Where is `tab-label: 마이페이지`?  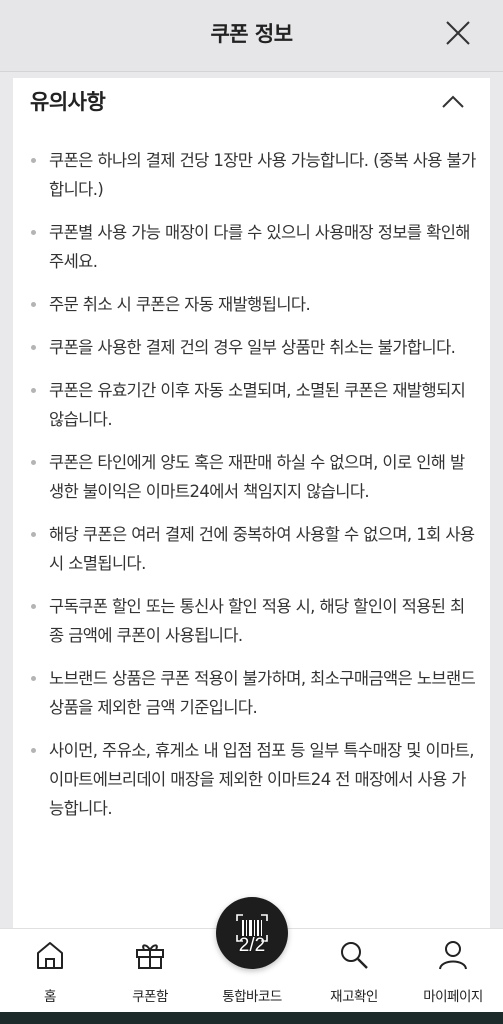 tab-label: 마이페이지 is located at coordinates (453, 997).